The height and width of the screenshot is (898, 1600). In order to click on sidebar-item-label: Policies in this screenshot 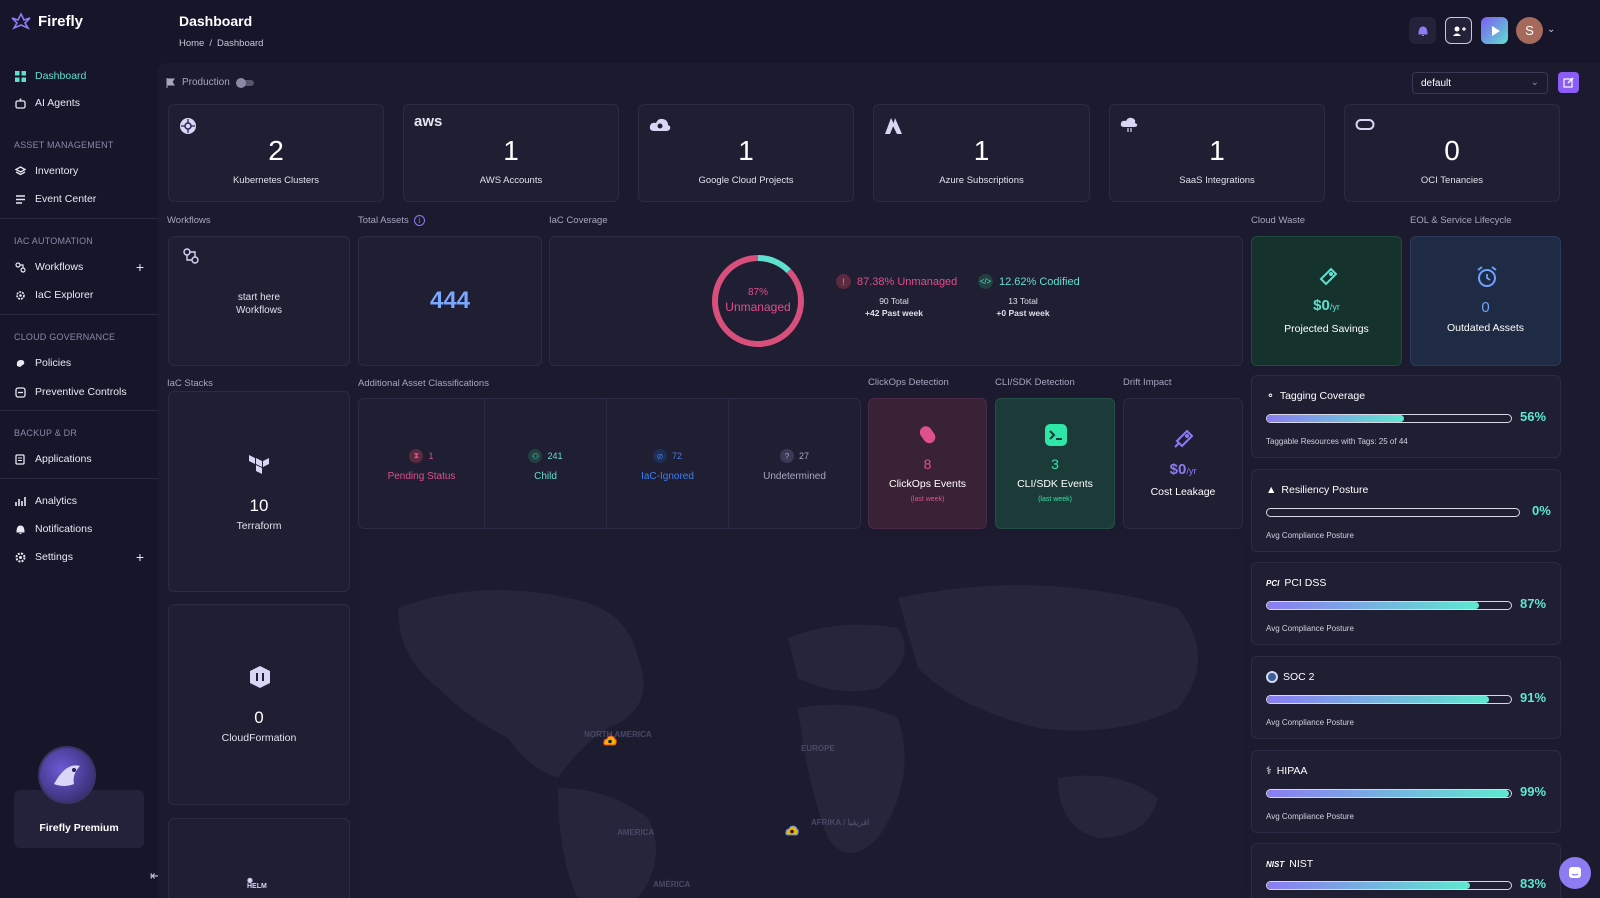, I will do `click(53, 363)`.